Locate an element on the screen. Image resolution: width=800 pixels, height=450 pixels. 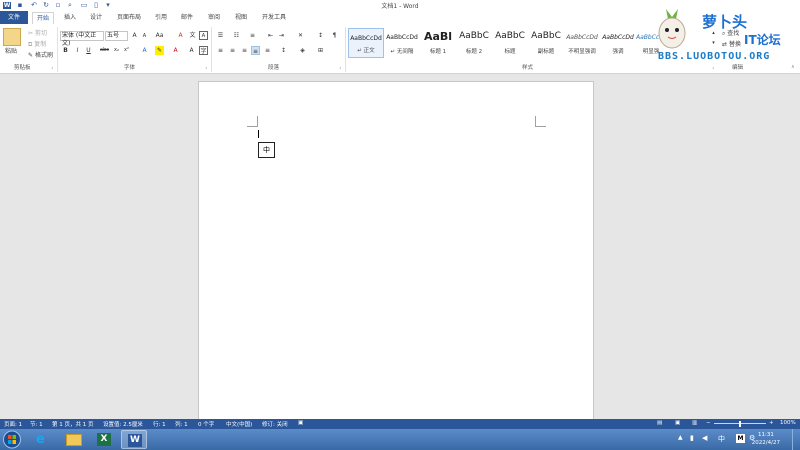
font-name-value: 宋体 (中文正文) is located at coordinates (79, 39).